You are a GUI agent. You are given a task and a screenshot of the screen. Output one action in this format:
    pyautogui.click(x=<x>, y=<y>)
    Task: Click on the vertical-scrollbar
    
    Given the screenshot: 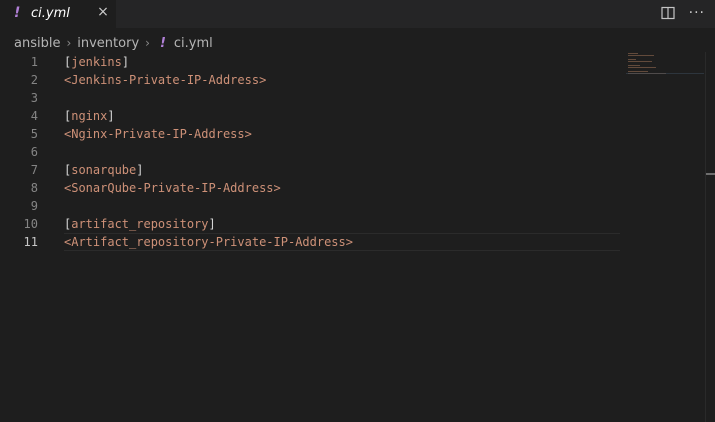 What is the action you would take?
    pyautogui.click(x=710, y=237)
    